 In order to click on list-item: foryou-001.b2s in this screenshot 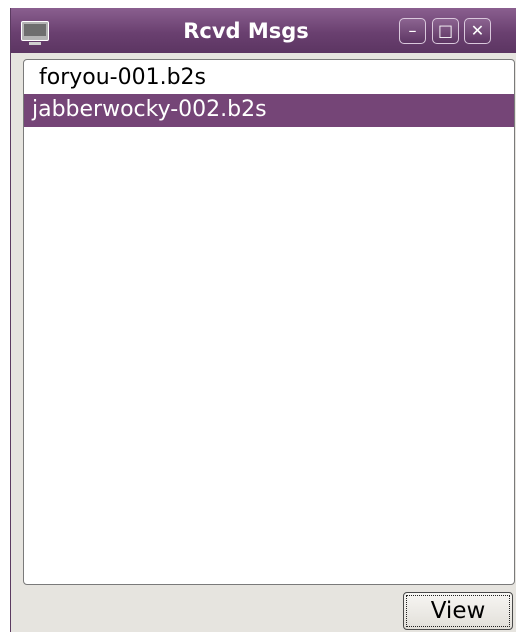, I will do `click(269, 78)`.